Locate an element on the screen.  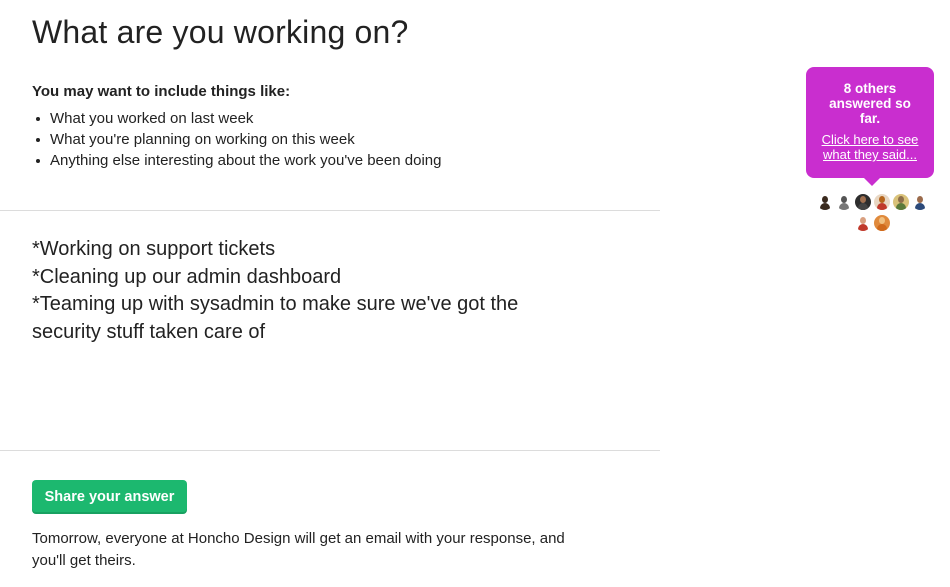
share-answer-button: Share your answer is located at coordinates (109, 497).